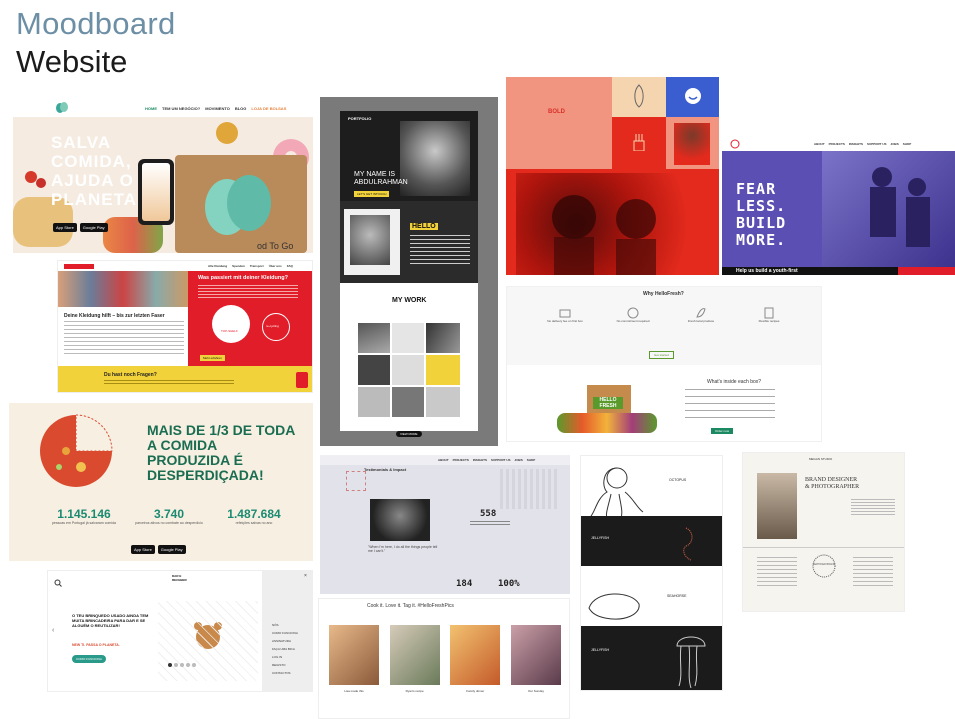  What do you see at coordinates (677, 596) in the screenshot?
I see `seahorse-heading: SEAHORSE` at bounding box center [677, 596].